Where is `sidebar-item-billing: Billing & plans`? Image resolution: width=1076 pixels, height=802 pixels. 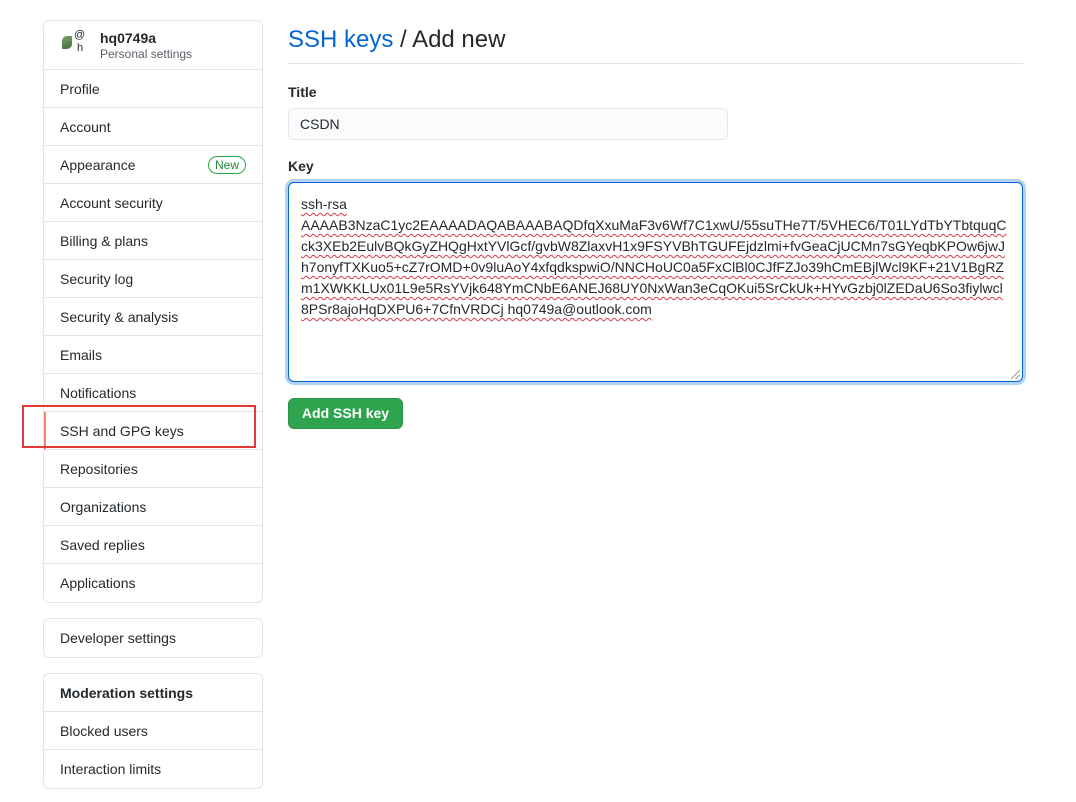 sidebar-item-billing: Billing & plans is located at coordinates (153, 241).